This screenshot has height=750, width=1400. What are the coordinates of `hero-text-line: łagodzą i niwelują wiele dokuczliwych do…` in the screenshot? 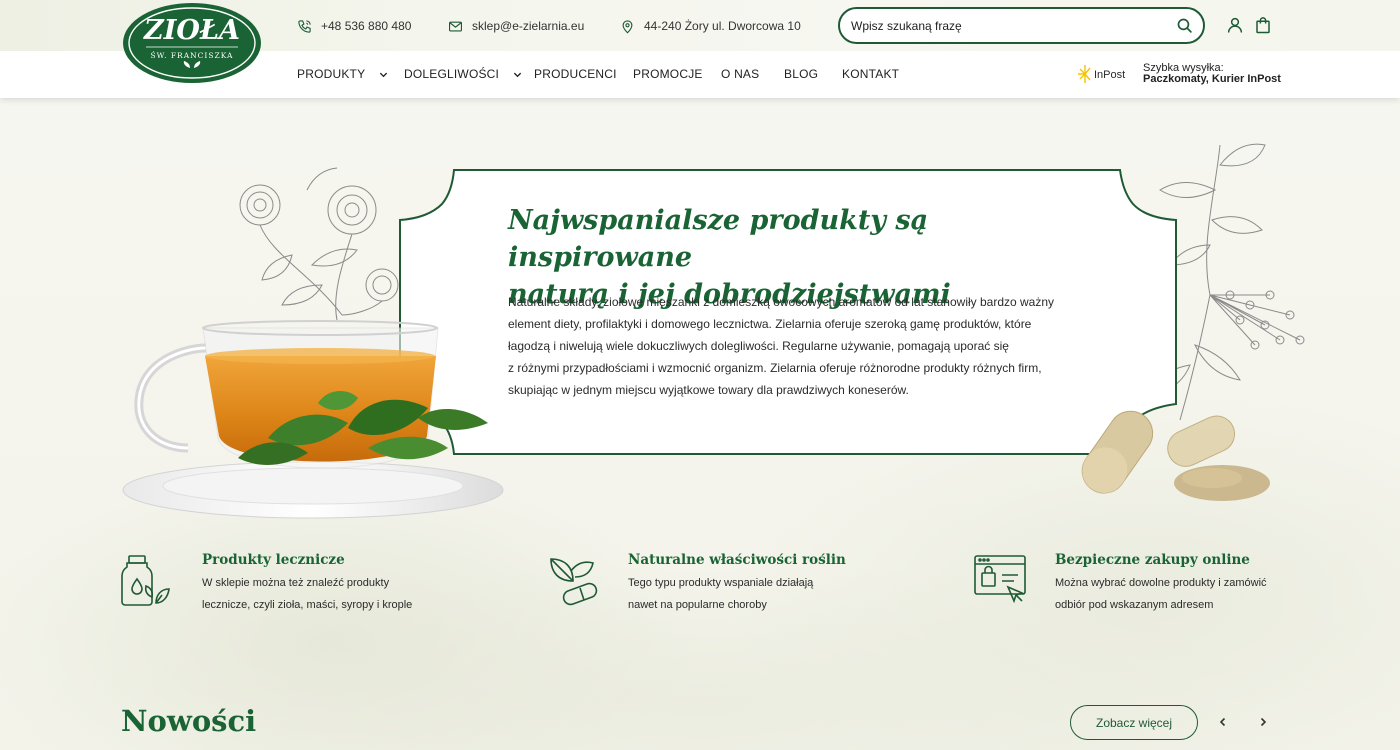 It's located at (758, 346).